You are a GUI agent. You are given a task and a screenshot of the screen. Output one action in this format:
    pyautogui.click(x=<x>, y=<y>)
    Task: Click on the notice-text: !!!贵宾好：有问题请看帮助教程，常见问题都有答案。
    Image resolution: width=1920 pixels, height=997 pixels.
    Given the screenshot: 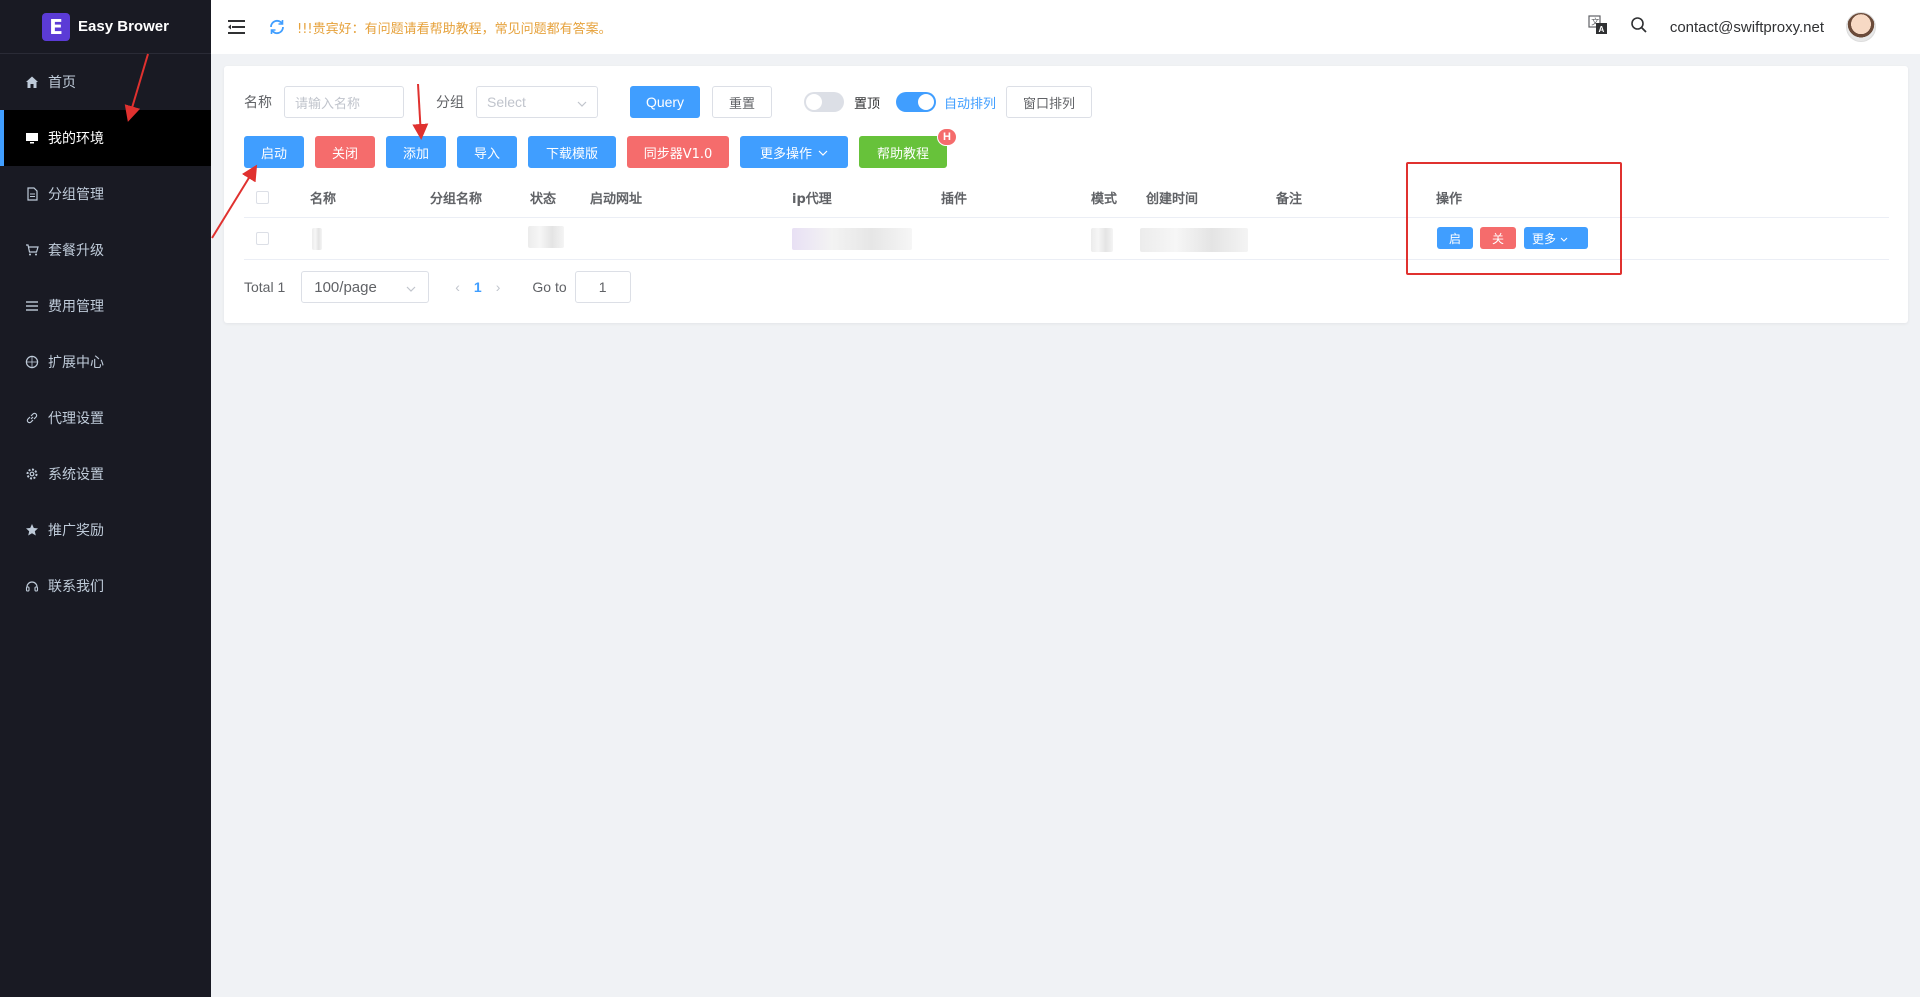 What is the action you would take?
    pyautogui.click(x=454, y=29)
    